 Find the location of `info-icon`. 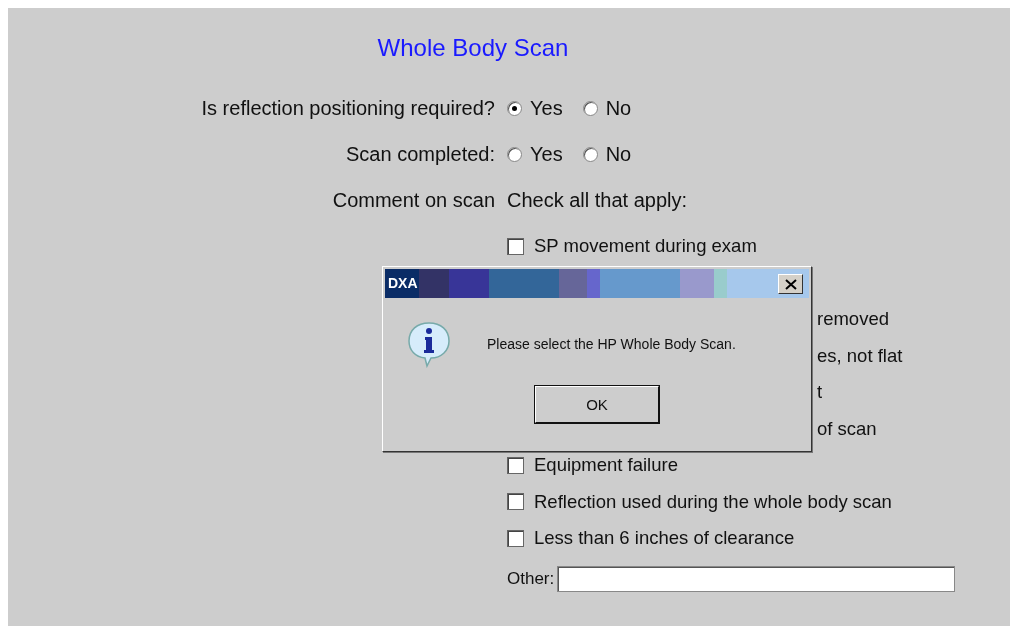

info-icon is located at coordinates (429, 344).